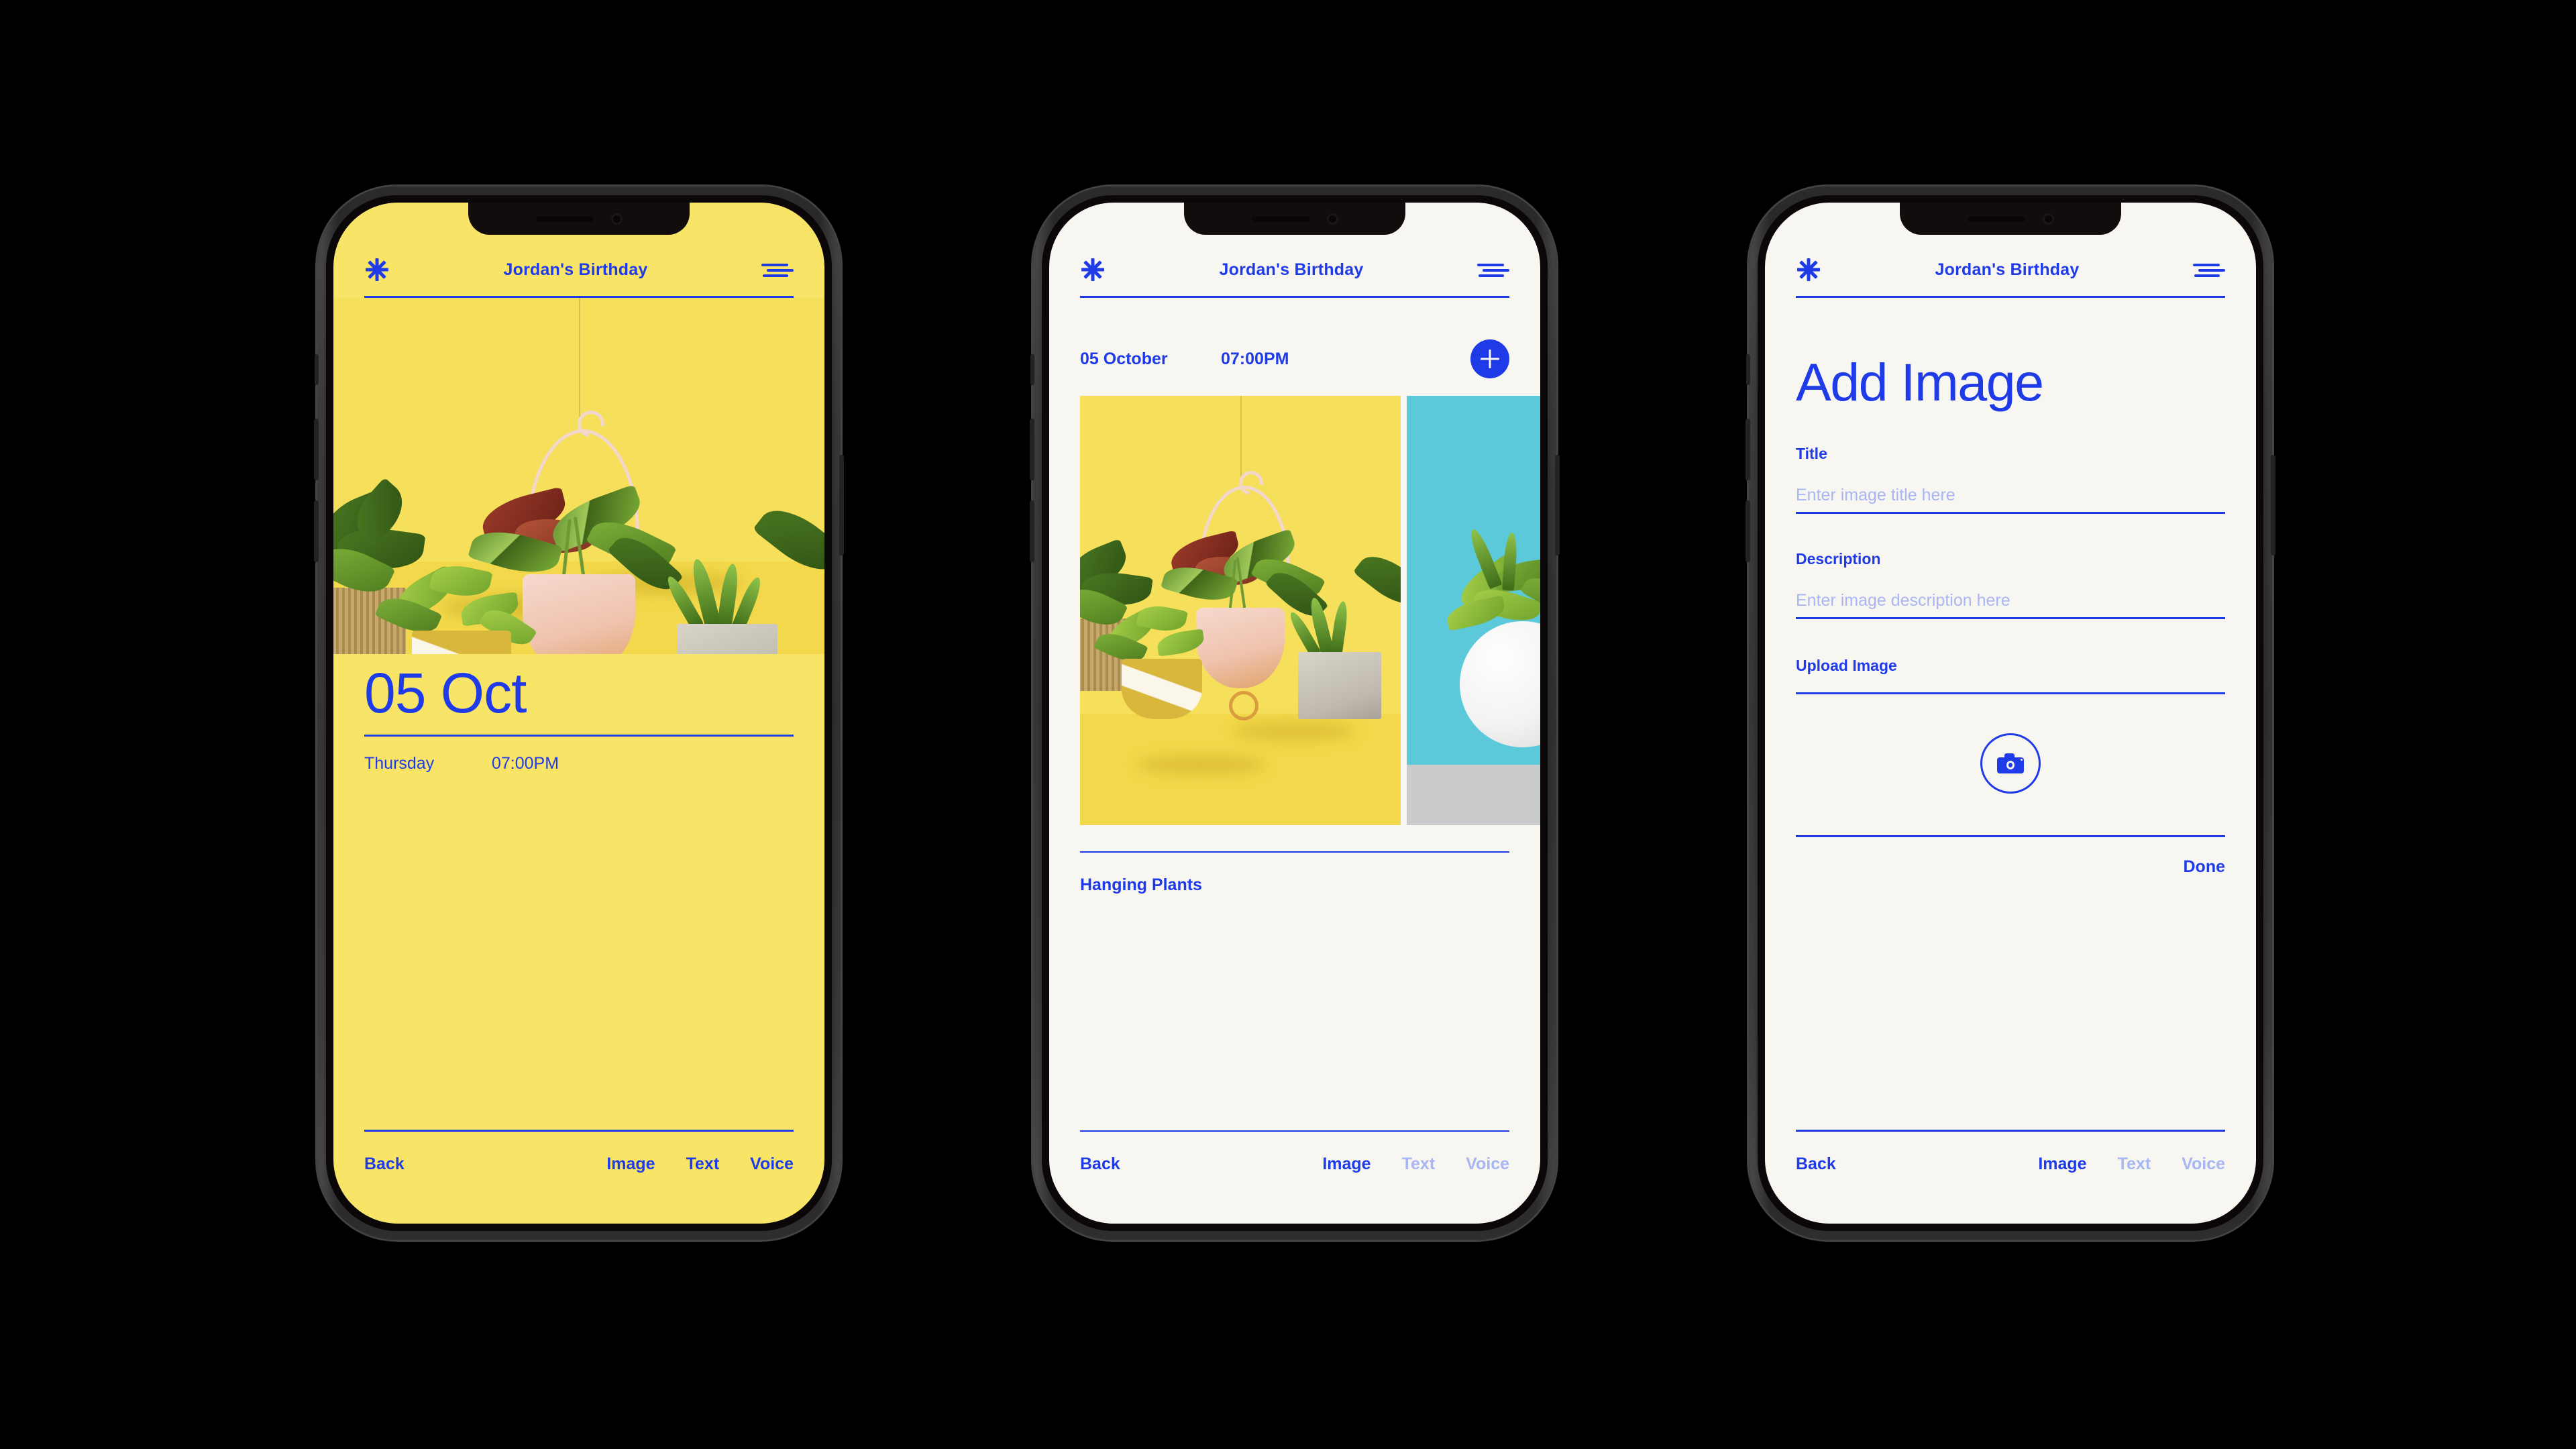 This screenshot has width=2576, height=1449. I want to click on plants-photo, so click(578, 476).